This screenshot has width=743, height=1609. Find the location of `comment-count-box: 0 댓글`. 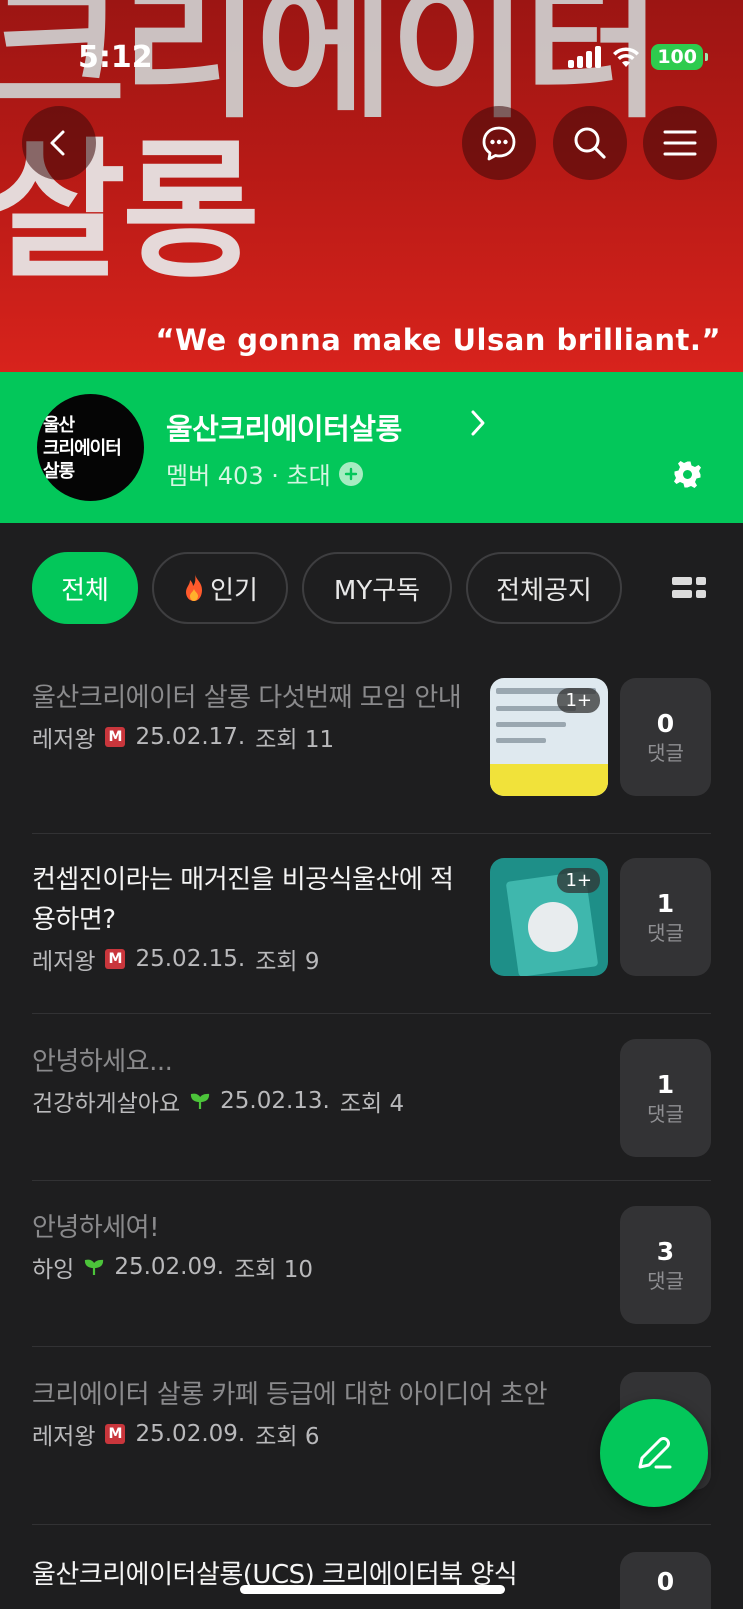

comment-count-box: 0 댓글 is located at coordinates (665, 737).